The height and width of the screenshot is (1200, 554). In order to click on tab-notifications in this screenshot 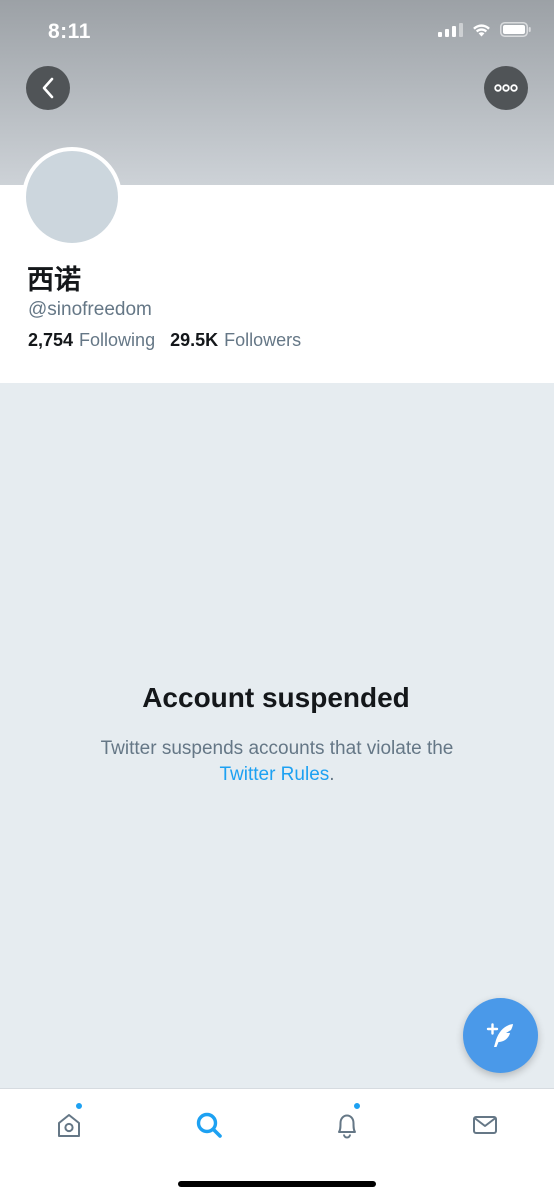, I will do `click(347, 1123)`.